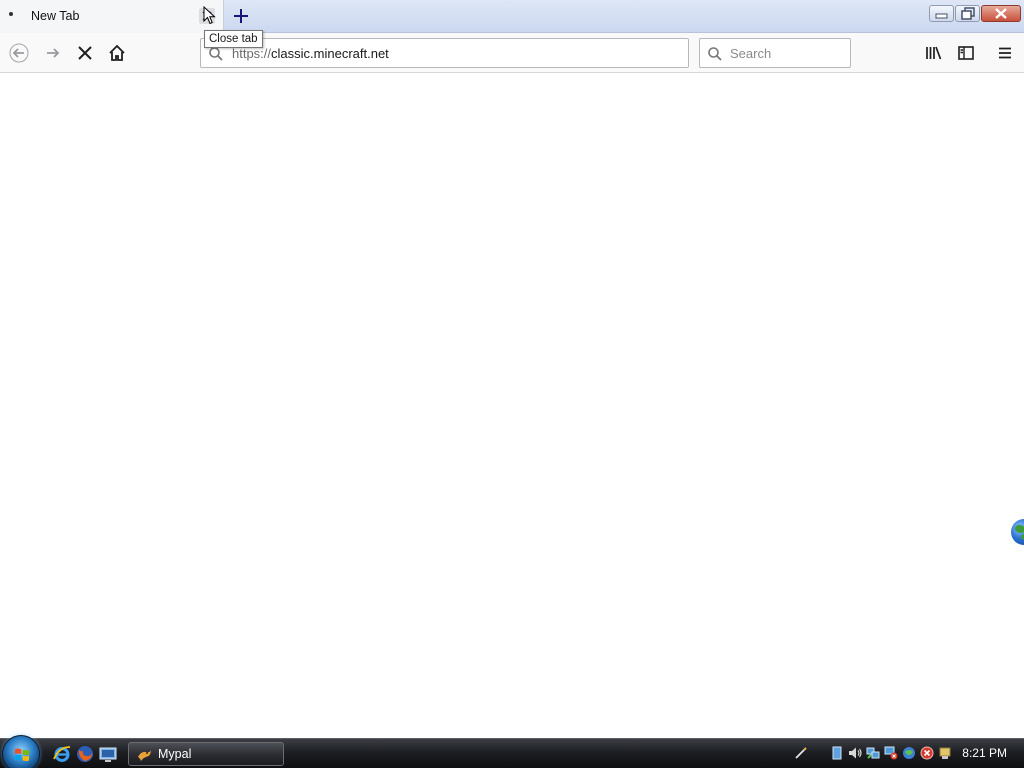 The image size is (1024, 768). I want to click on start-button, so click(21, 751).